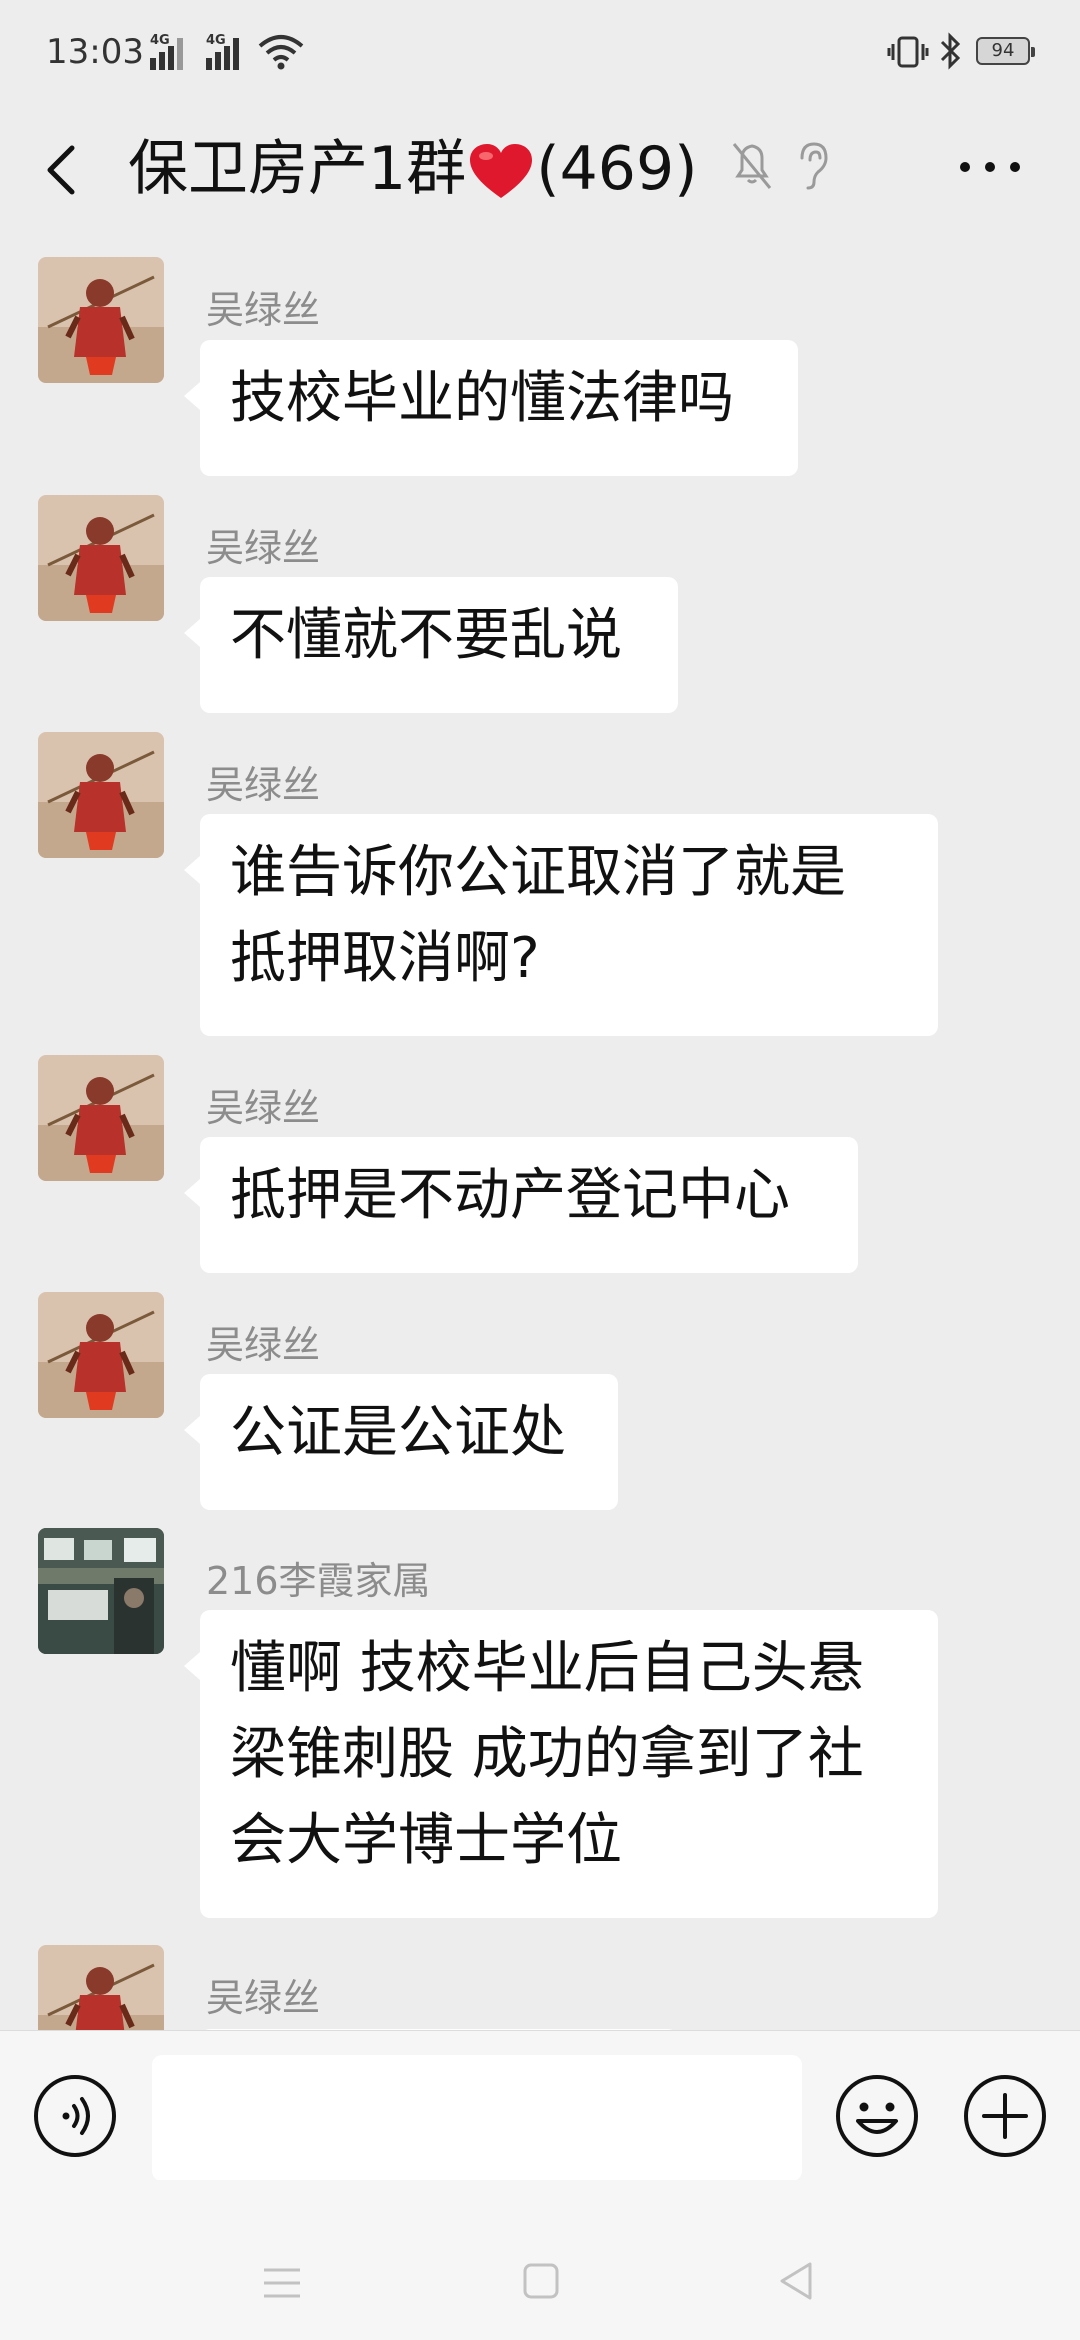 The image size is (1080, 2340). What do you see at coordinates (540, 2260) in the screenshot?
I see `system-nav-bar` at bounding box center [540, 2260].